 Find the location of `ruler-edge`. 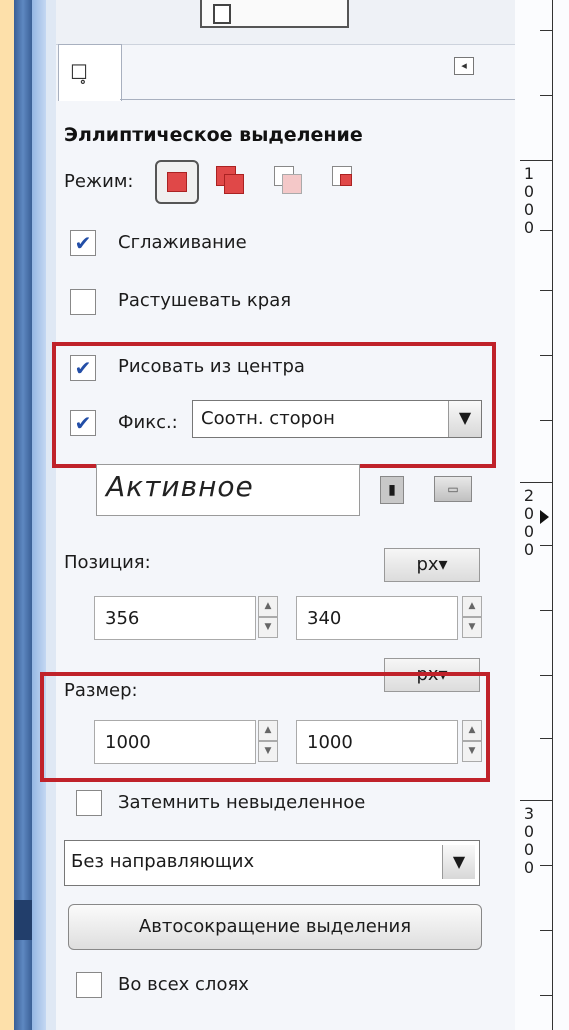

ruler-edge is located at coordinates (552, 515).